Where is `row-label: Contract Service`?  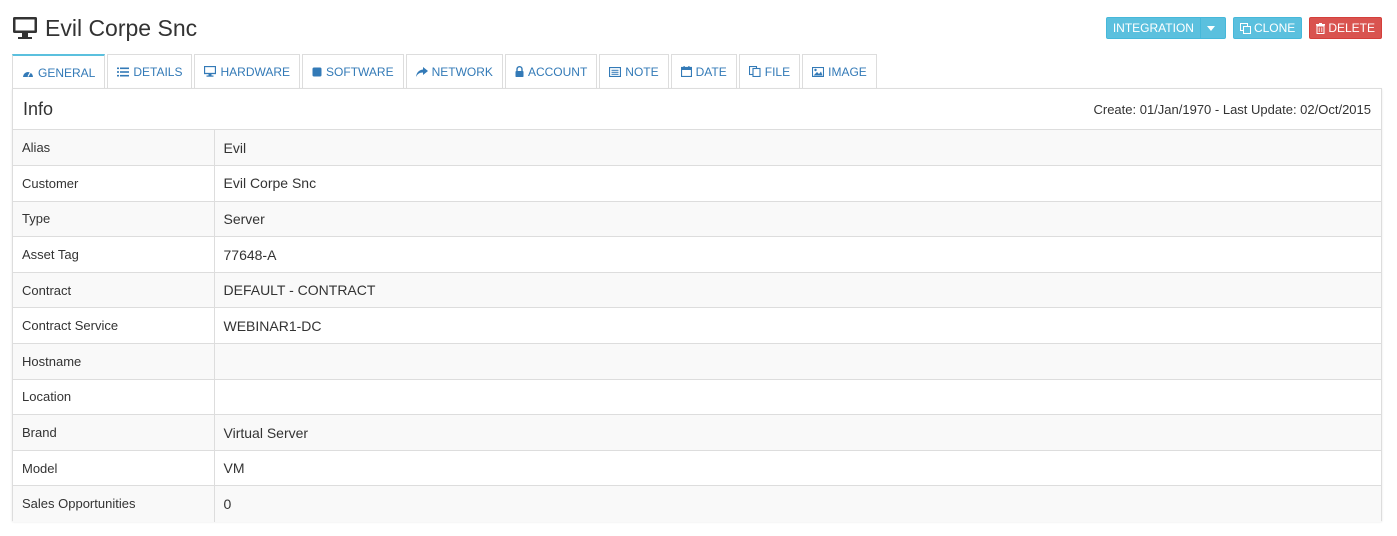
row-label: Contract Service is located at coordinates (114, 325).